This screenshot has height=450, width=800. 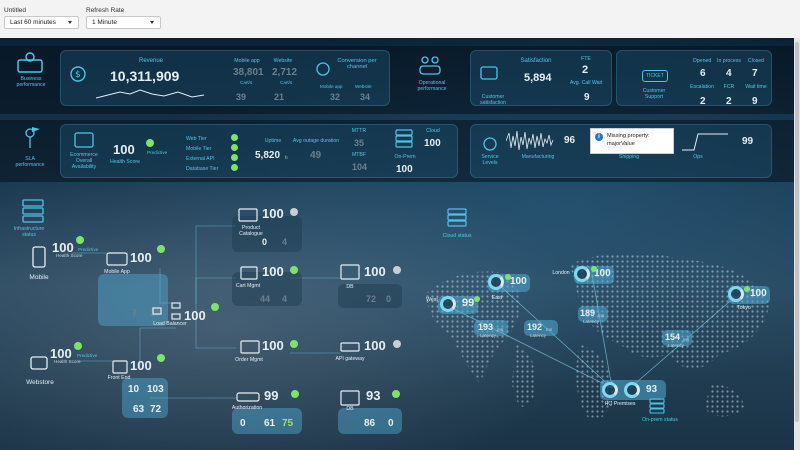 I want to click on product-catalogue-a: 0, so click(x=265, y=242).